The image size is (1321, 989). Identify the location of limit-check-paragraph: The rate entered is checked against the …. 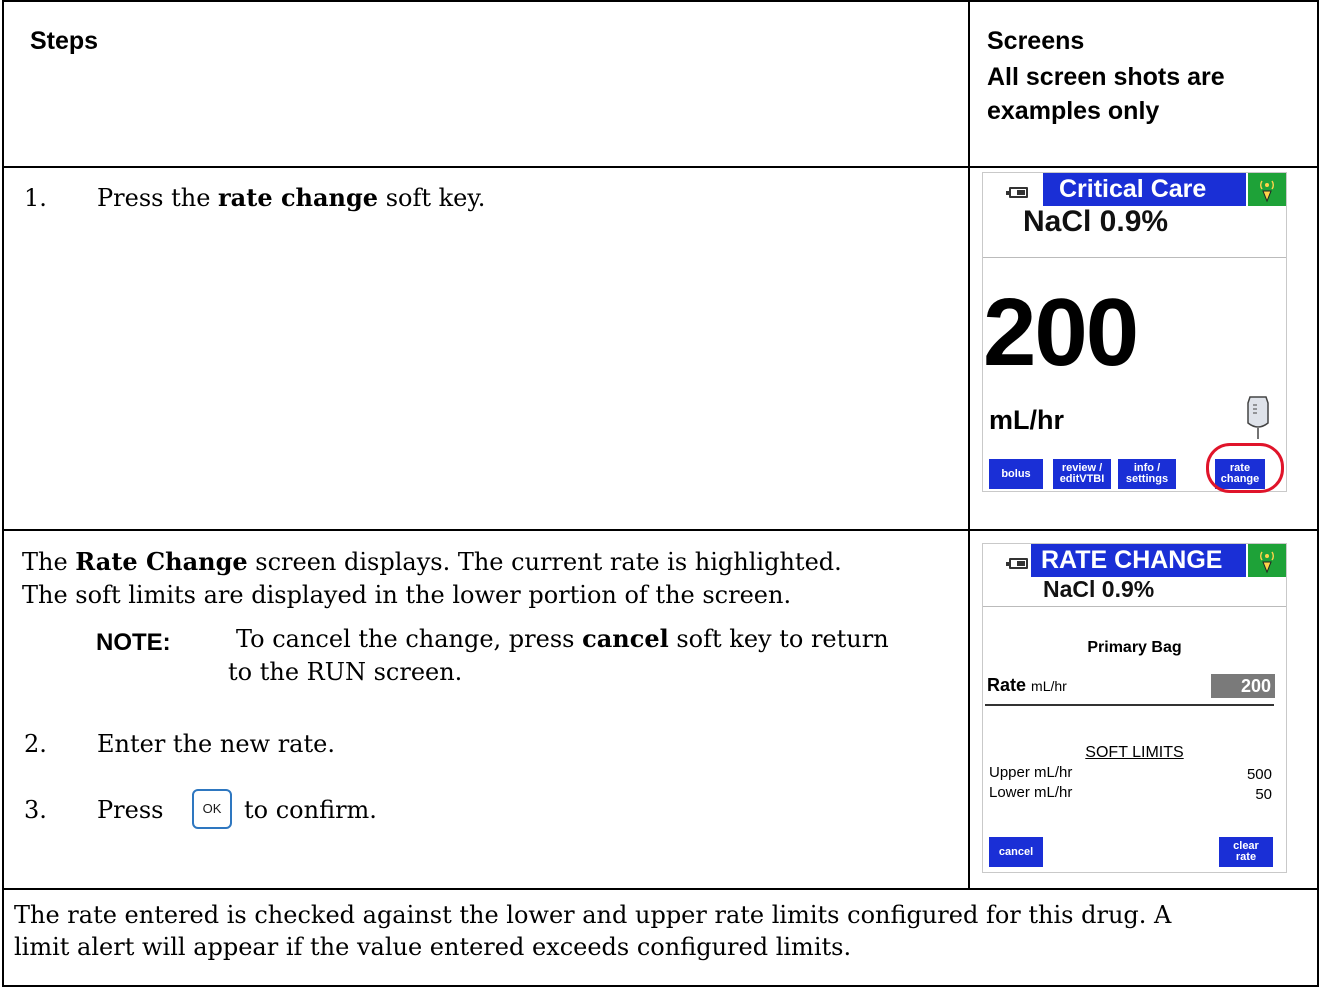
(593, 915).